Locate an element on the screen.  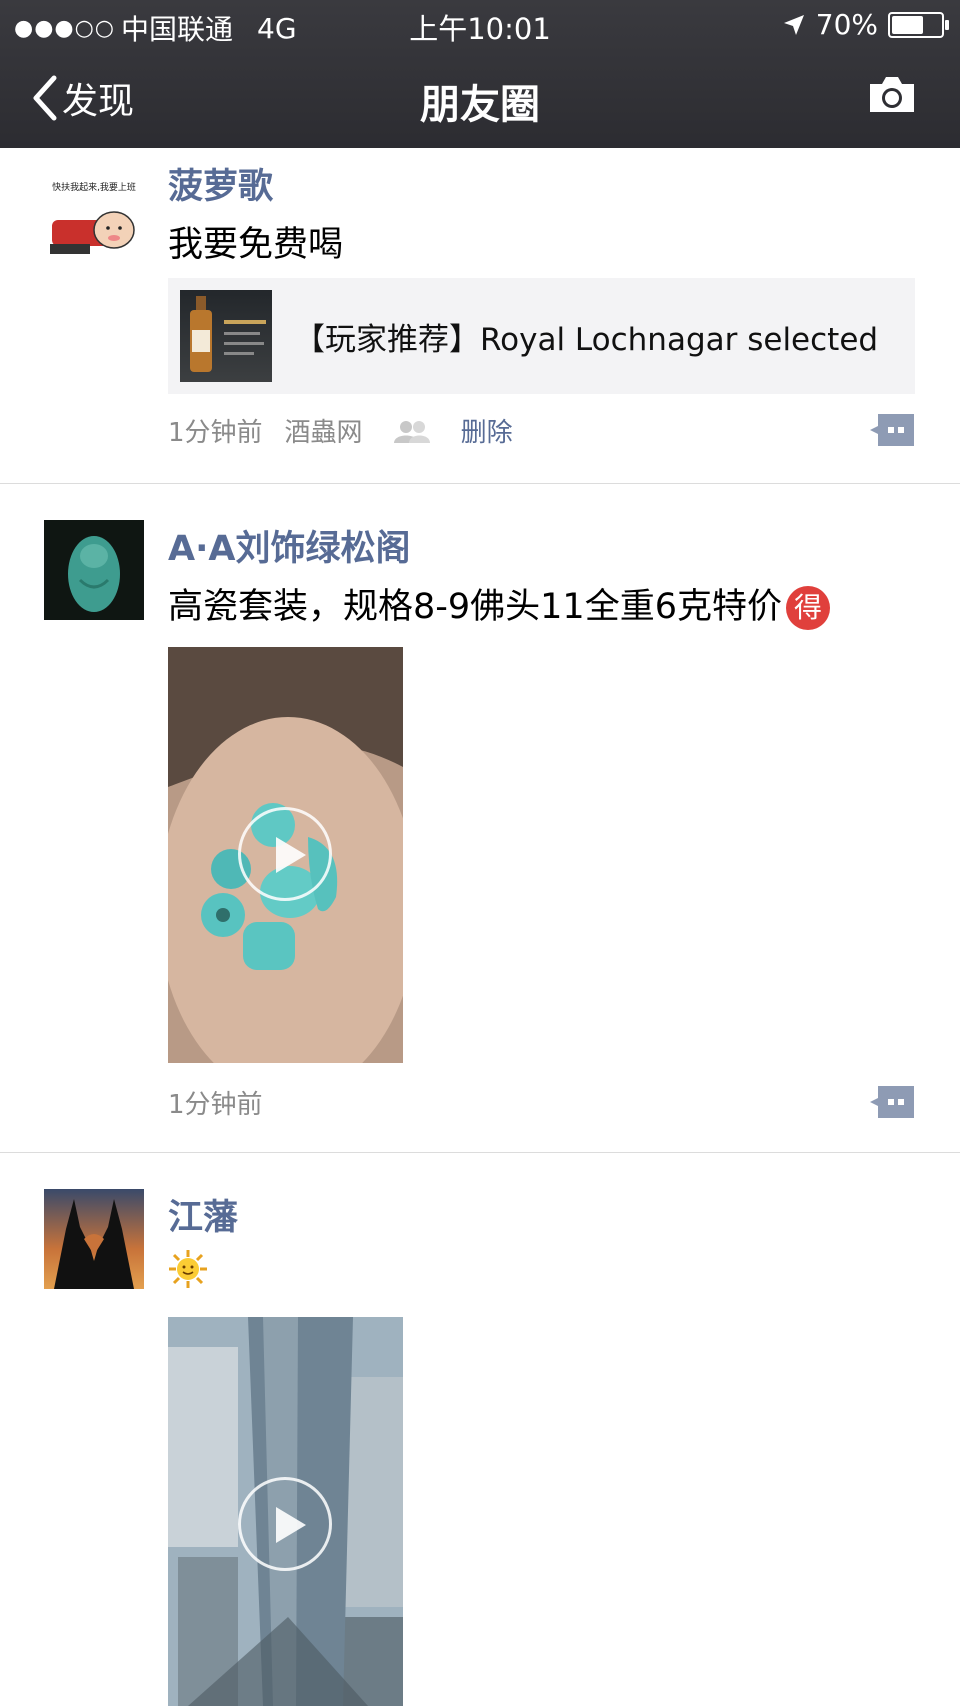
visibility-group-icon is located at coordinates (412, 431).